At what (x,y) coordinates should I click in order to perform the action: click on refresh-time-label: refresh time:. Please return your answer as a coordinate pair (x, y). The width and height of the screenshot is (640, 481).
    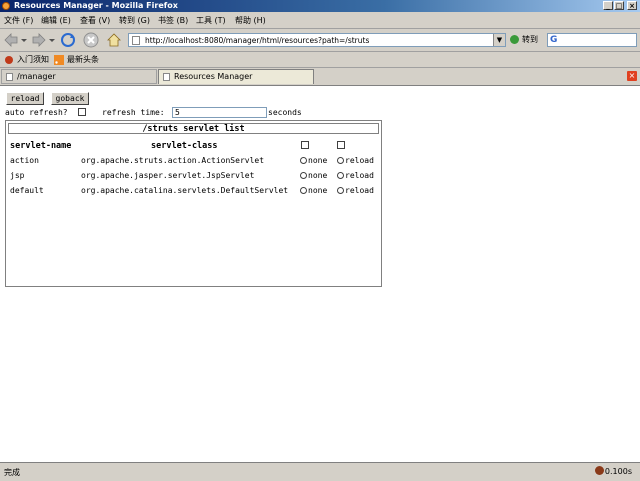
    Looking at the image, I should click on (133, 112).